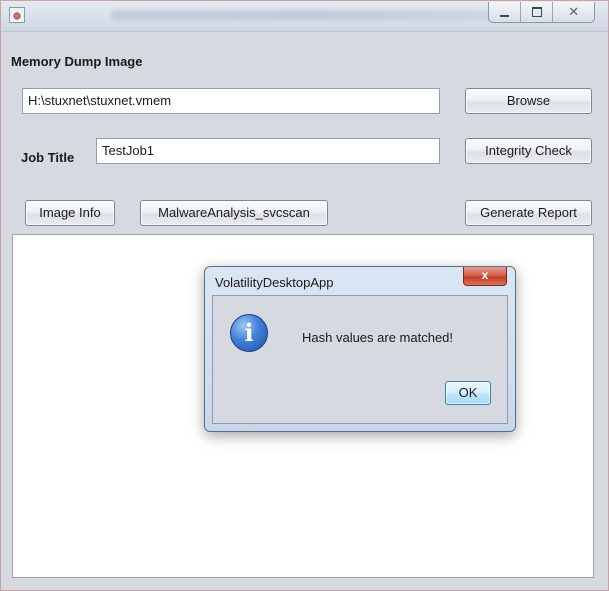 Image resolution: width=609 pixels, height=591 pixels. I want to click on close-button: ✕, so click(573, 12).